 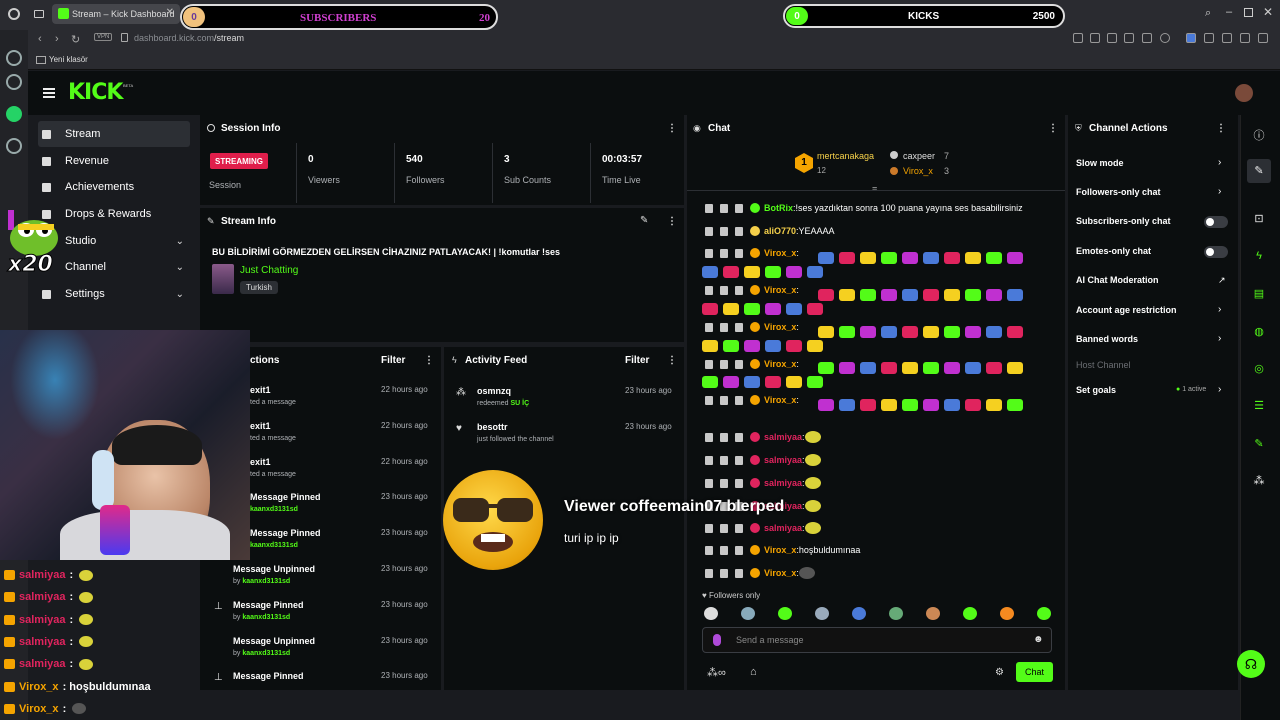 What do you see at coordinates (1259, 480) in the screenshot?
I see `apps-icon: ⁂` at bounding box center [1259, 480].